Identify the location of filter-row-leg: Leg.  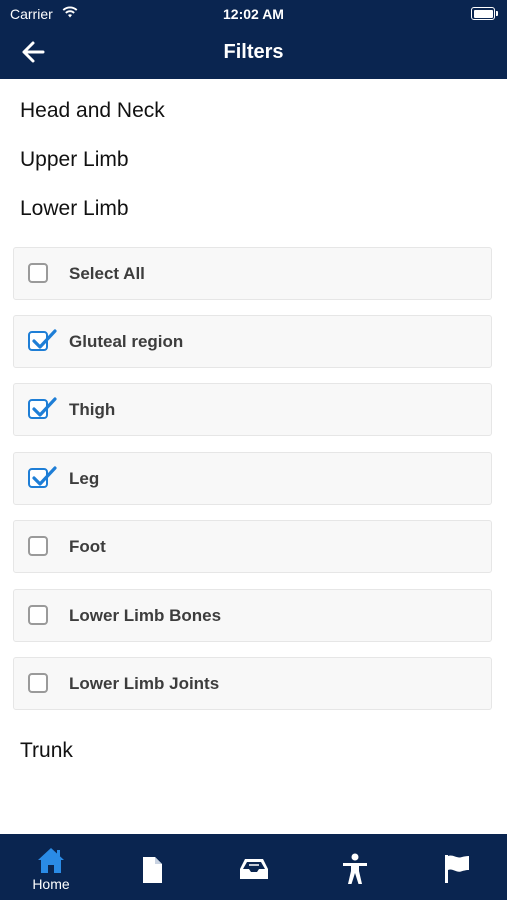
(252, 478).